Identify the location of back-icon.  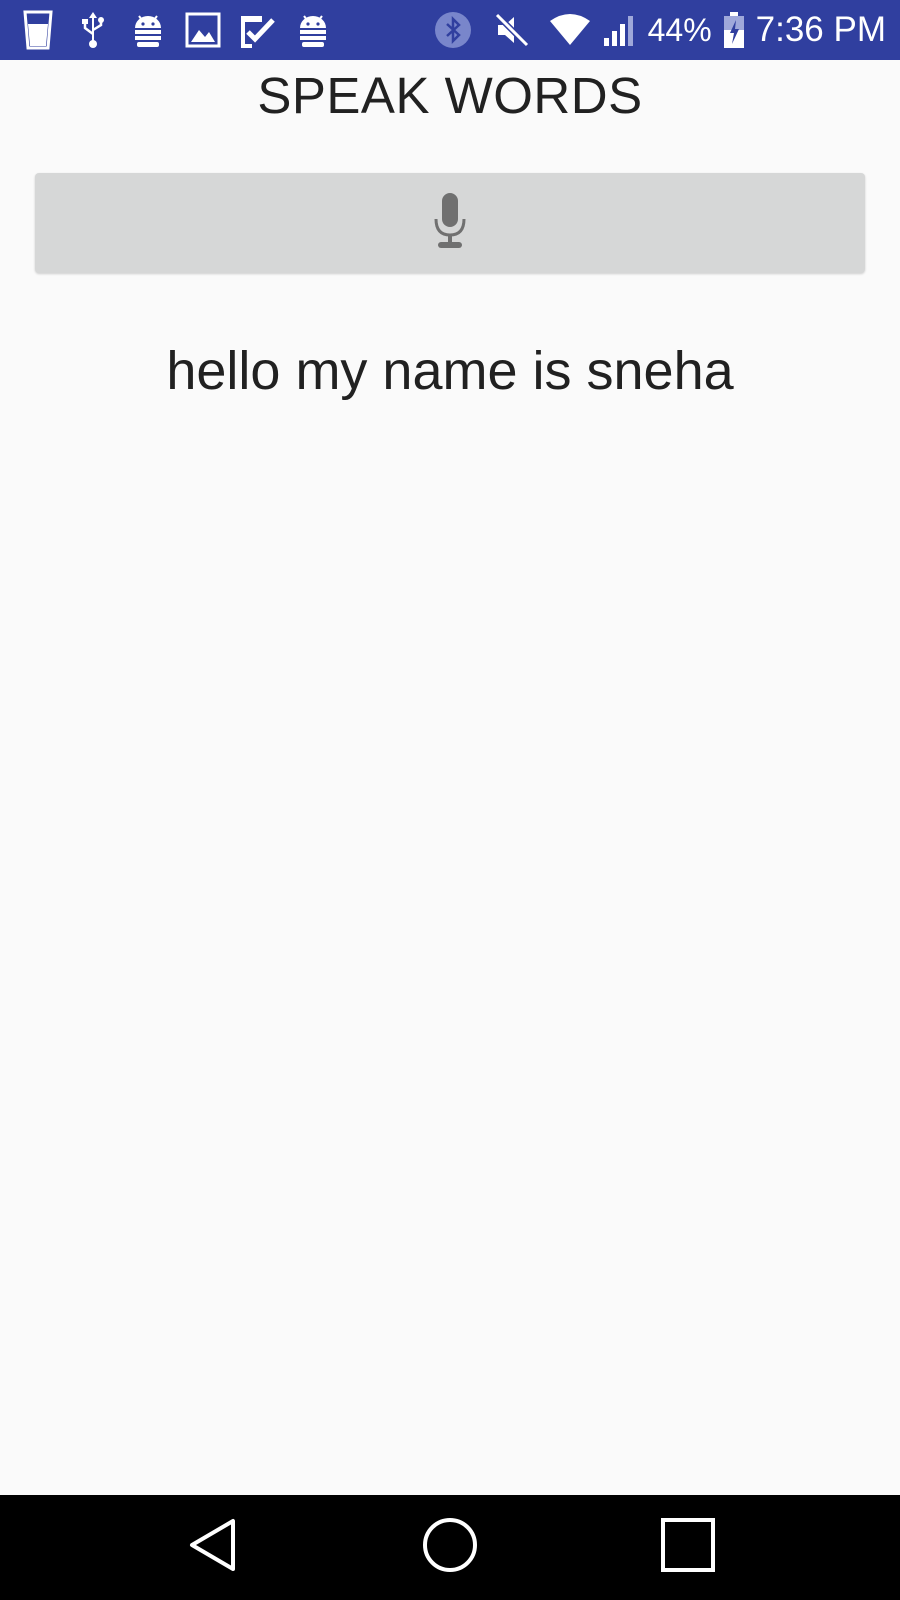
(213, 1547).